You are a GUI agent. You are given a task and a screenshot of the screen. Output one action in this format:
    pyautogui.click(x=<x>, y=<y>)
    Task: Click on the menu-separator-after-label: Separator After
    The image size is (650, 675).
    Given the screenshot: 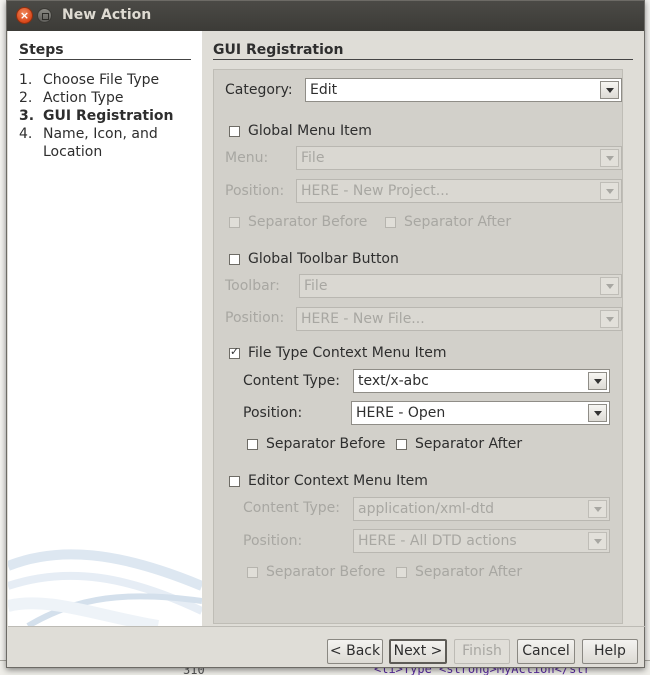 What is the action you would take?
    pyautogui.click(x=458, y=222)
    